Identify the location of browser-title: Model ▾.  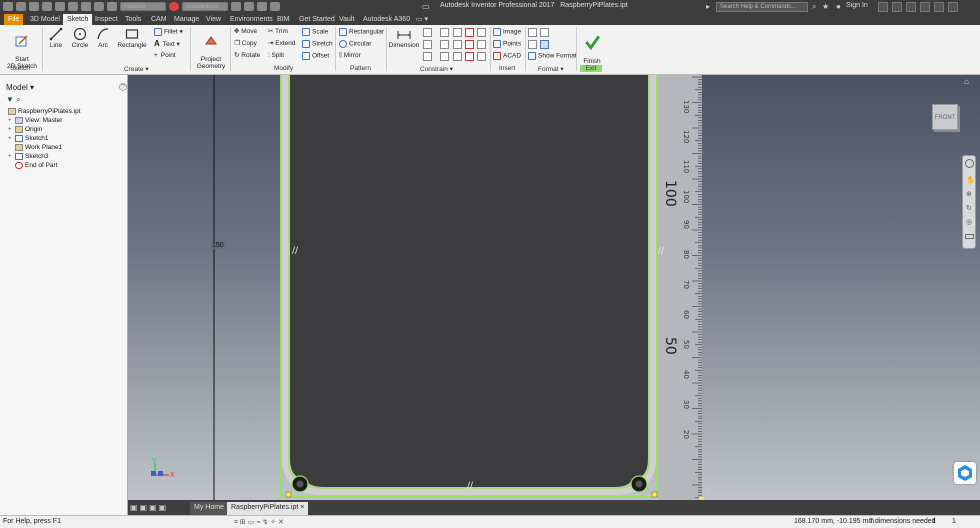
(20, 87).